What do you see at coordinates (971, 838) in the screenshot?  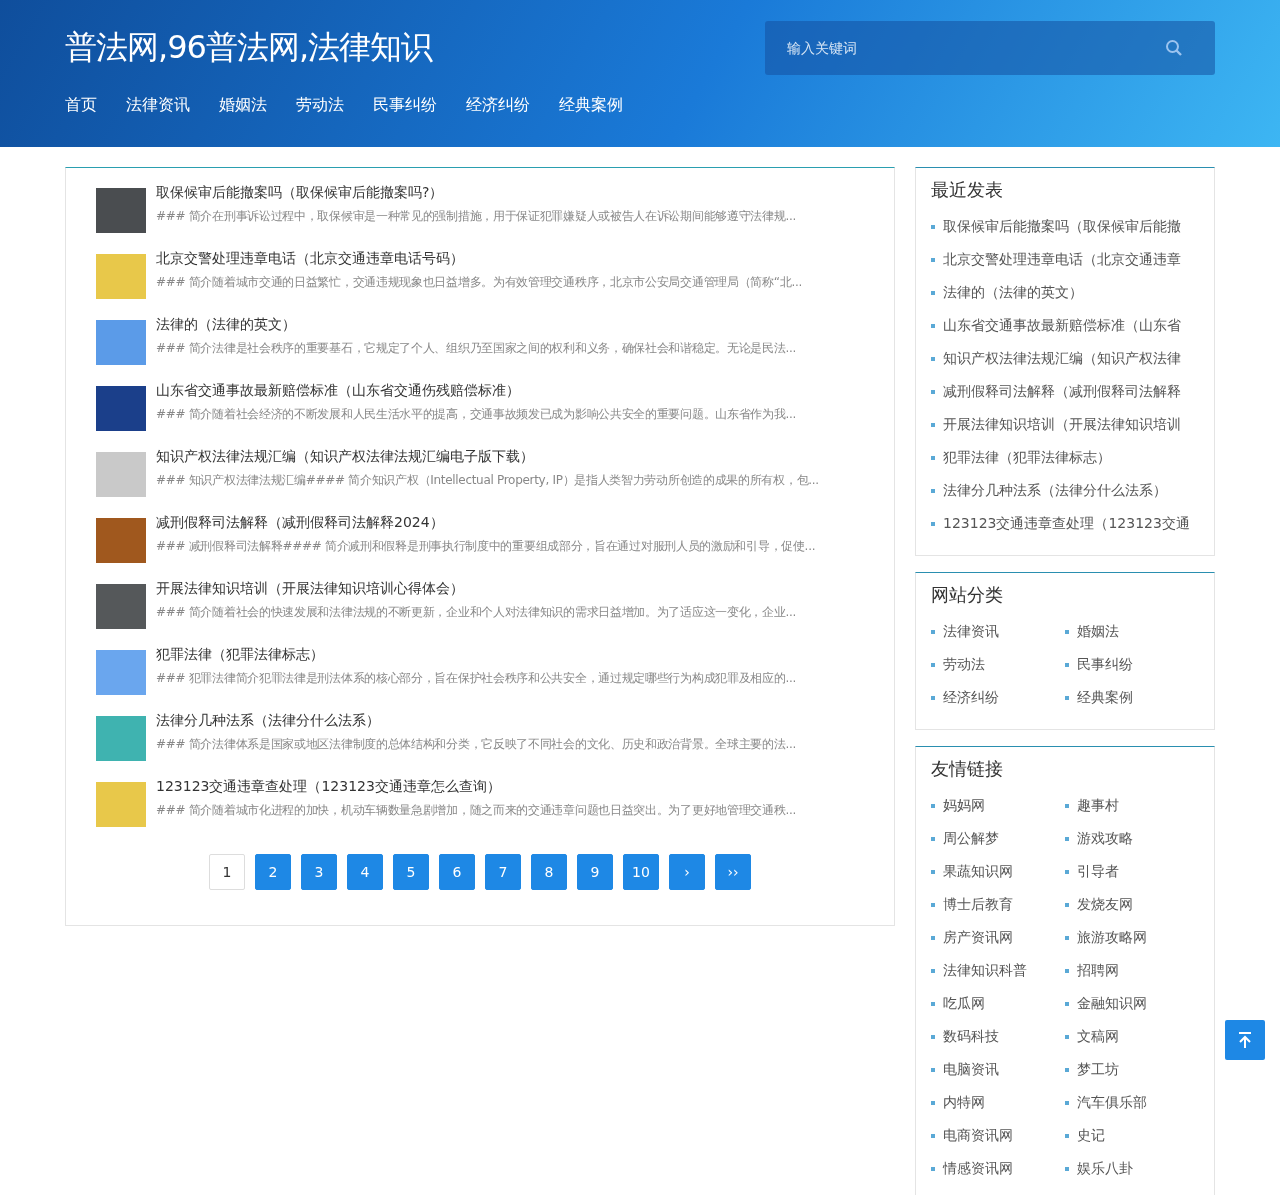 I see `friend-link: 周公解梦` at bounding box center [971, 838].